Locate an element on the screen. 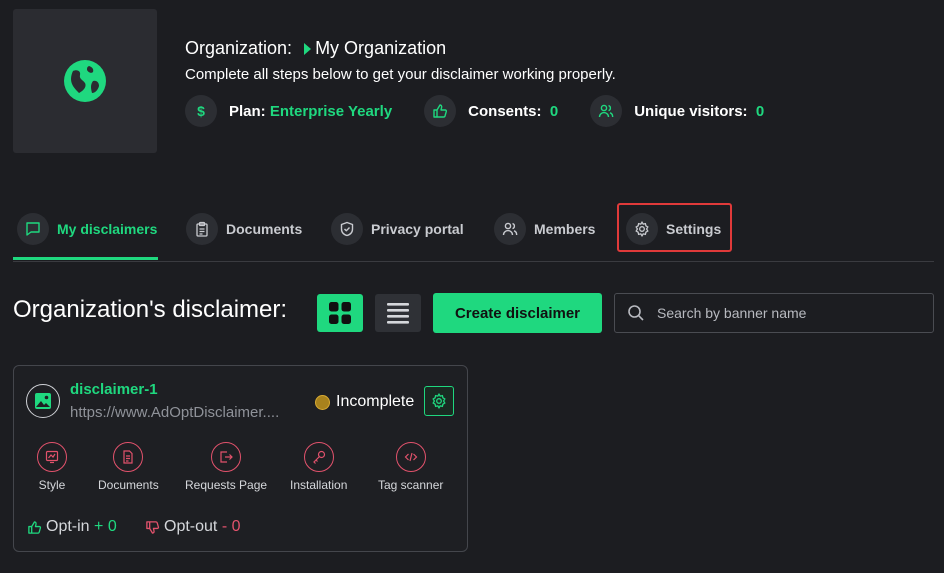  action-label: Style is located at coordinates (52, 485).